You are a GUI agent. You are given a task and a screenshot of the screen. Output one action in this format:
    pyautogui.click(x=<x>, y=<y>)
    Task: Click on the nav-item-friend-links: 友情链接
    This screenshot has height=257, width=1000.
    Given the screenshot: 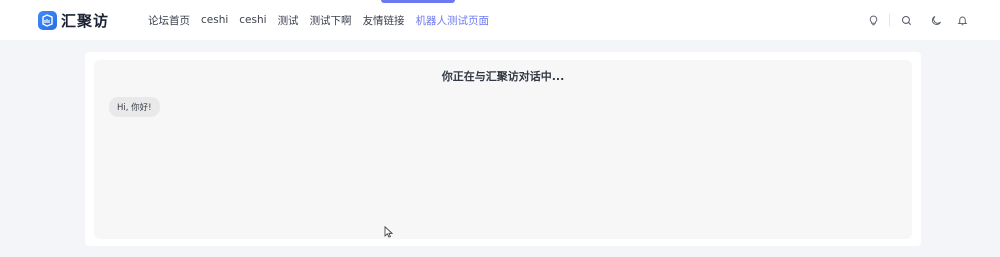 What is the action you would take?
    pyautogui.click(x=384, y=20)
    